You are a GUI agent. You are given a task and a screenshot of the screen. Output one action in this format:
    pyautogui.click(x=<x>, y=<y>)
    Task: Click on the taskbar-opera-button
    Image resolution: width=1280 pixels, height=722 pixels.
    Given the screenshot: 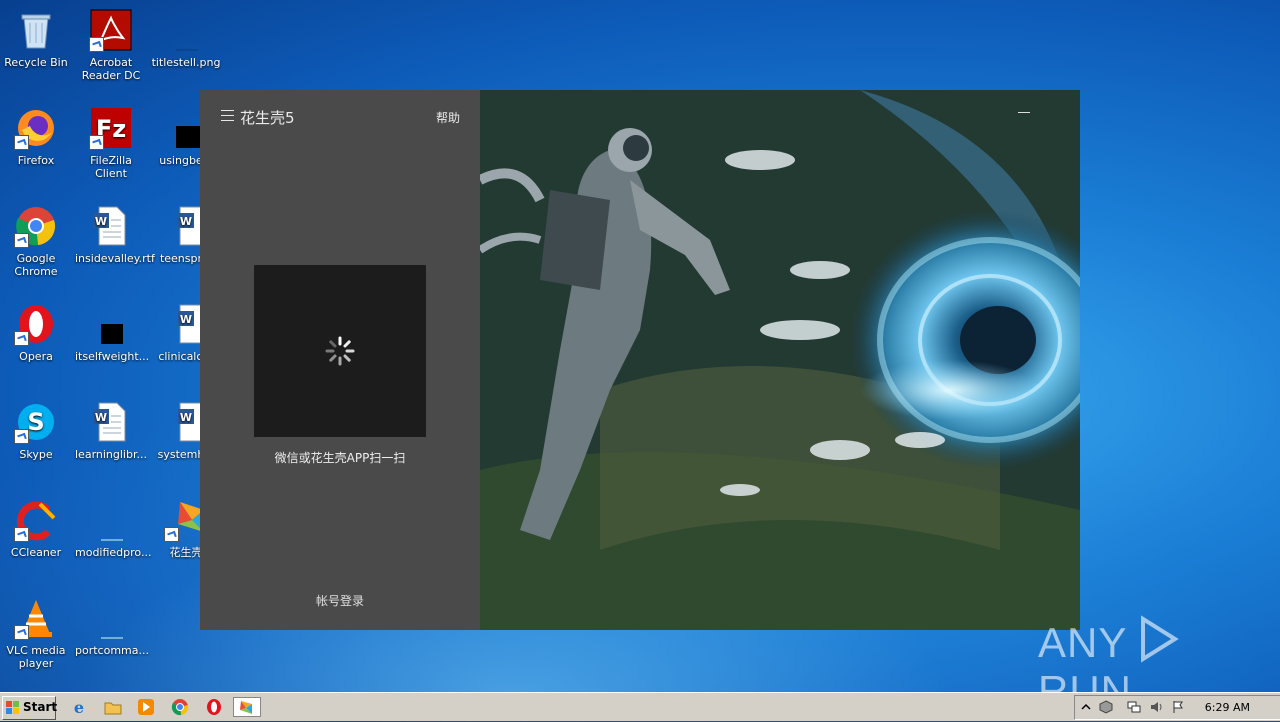 What is the action you would take?
    pyautogui.click(x=214, y=707)
    